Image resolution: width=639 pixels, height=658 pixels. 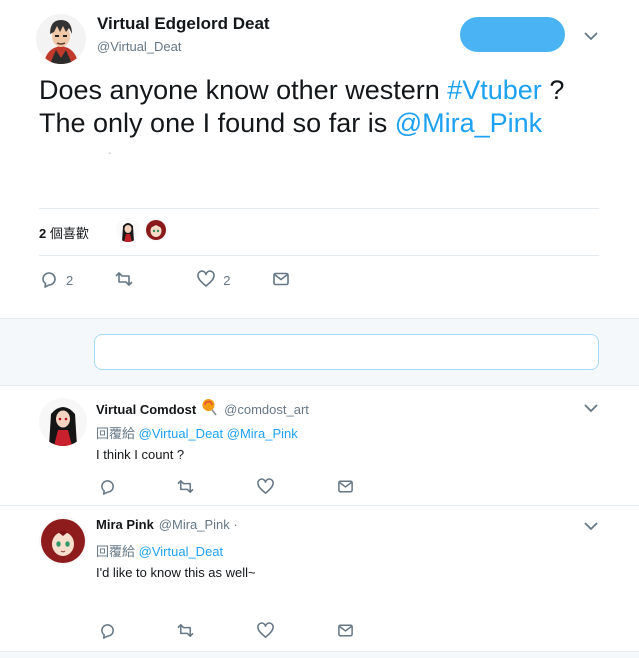 What do you see at coordinates (70, 280) in the screenshot?
I see `reply-count: 2` at bounding box center [70, 280].